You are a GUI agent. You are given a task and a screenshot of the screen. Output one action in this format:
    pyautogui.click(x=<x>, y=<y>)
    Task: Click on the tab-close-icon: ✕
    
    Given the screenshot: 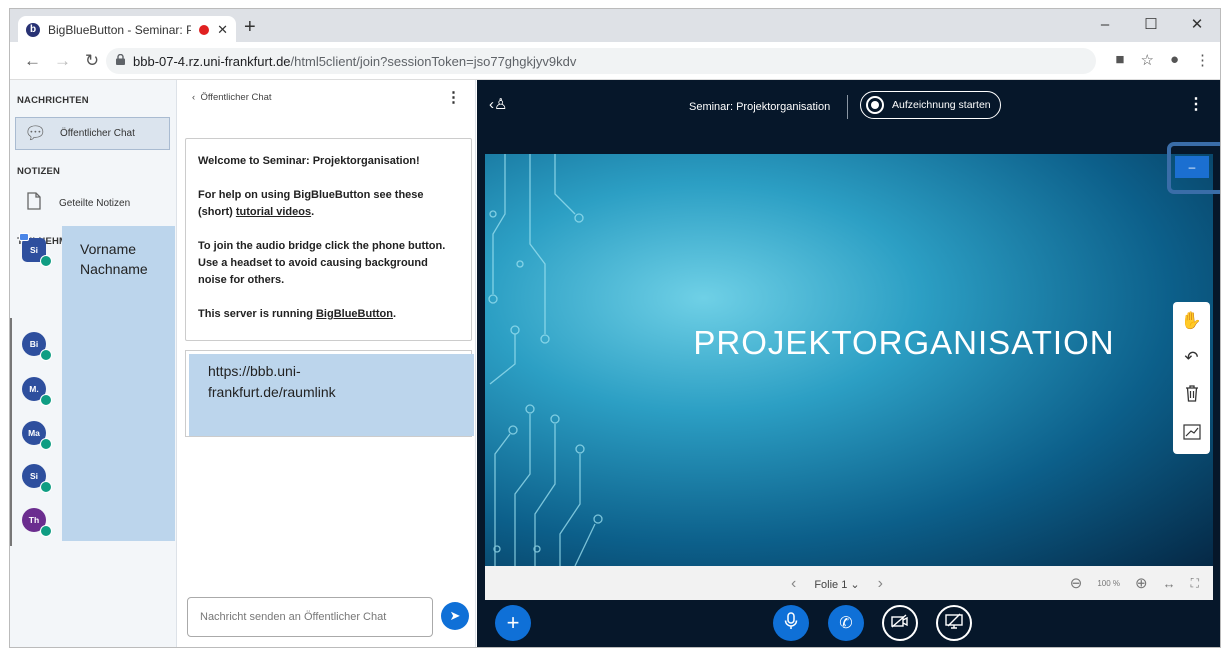 What is the action you would take?
    pyautogui.click(x=222, y=30)
    